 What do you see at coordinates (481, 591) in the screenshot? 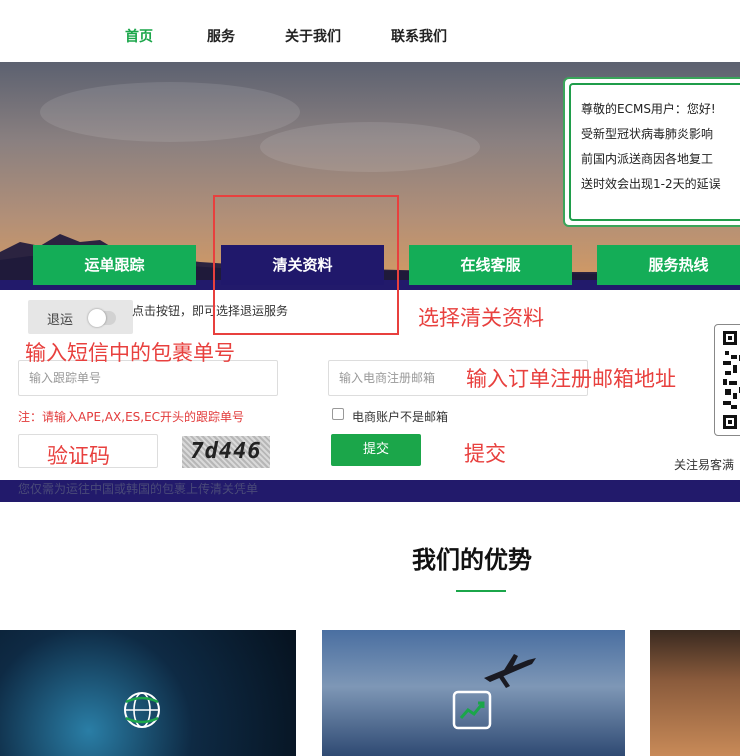
I see `advantages-underline` at bounding box center [481, 591].